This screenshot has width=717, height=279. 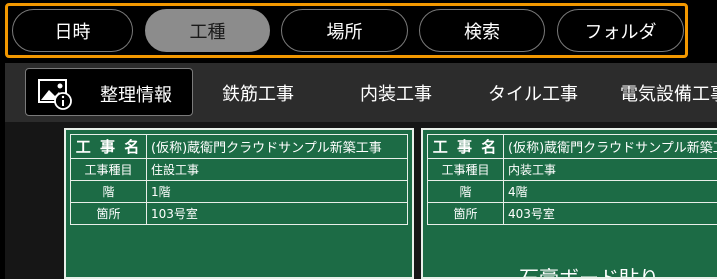 I want to click on category-interior-work: 内装工事, so click(x=396, y=93).